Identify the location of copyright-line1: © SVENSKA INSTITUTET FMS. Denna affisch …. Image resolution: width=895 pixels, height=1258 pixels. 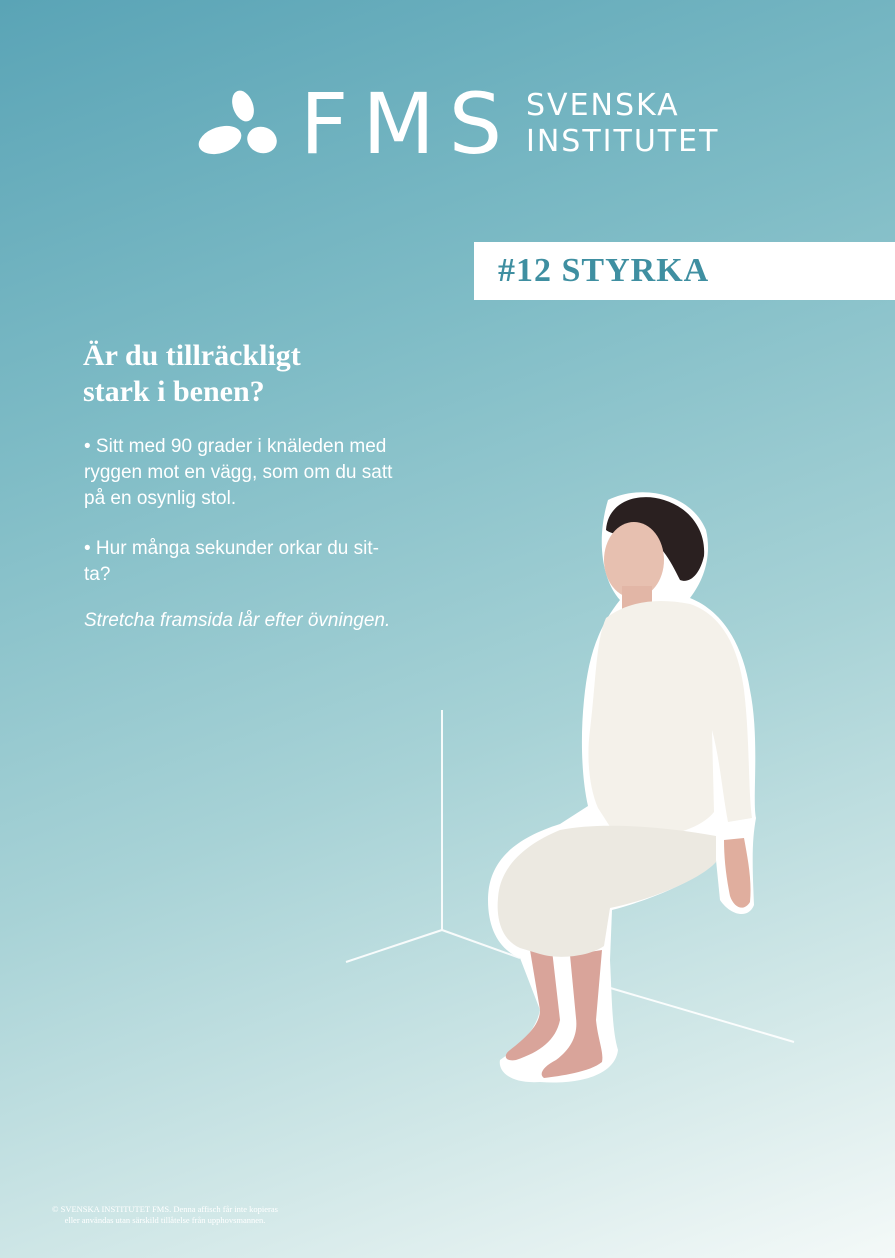
(165, 1209).